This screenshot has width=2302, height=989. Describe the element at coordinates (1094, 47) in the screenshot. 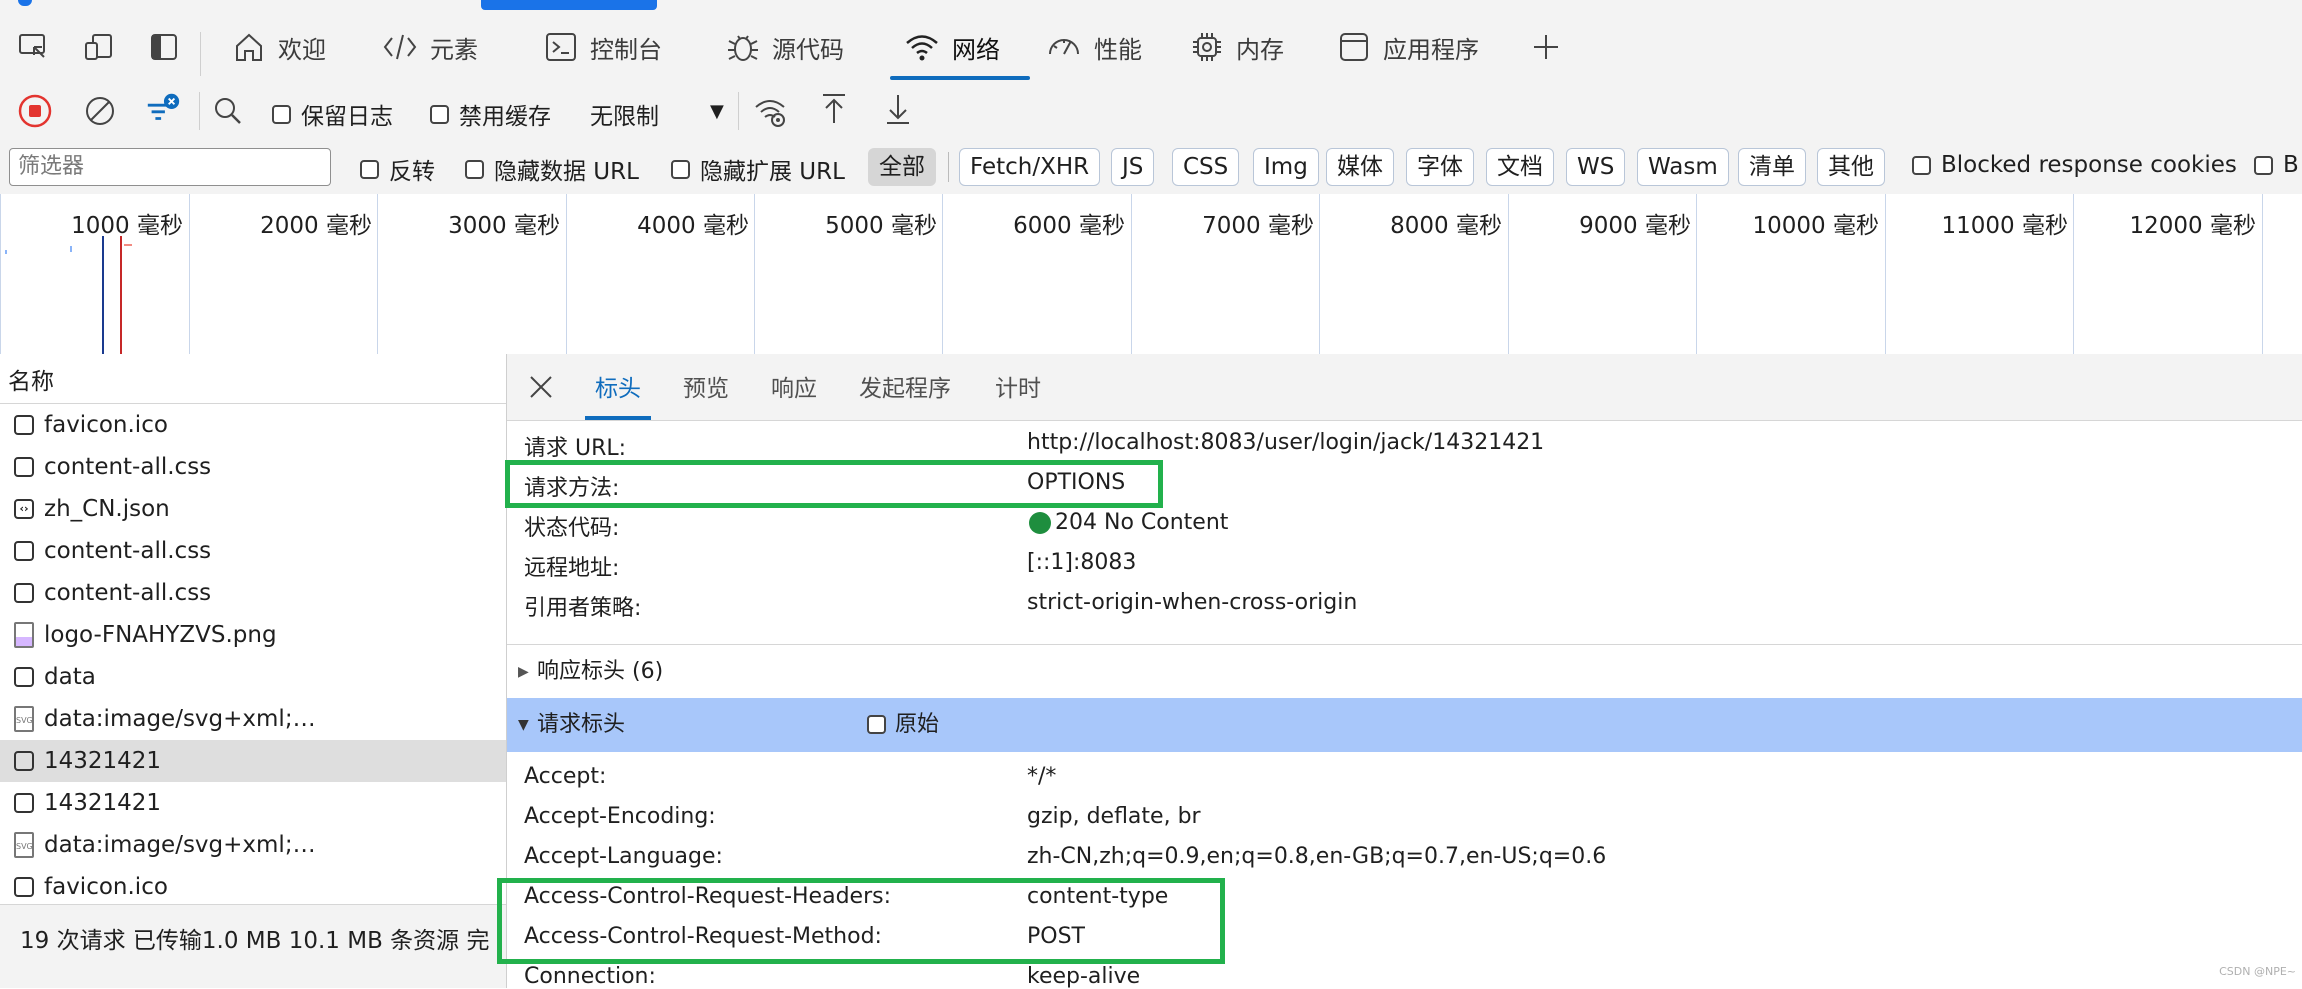

I see `tab-performance: 性能` at that location.